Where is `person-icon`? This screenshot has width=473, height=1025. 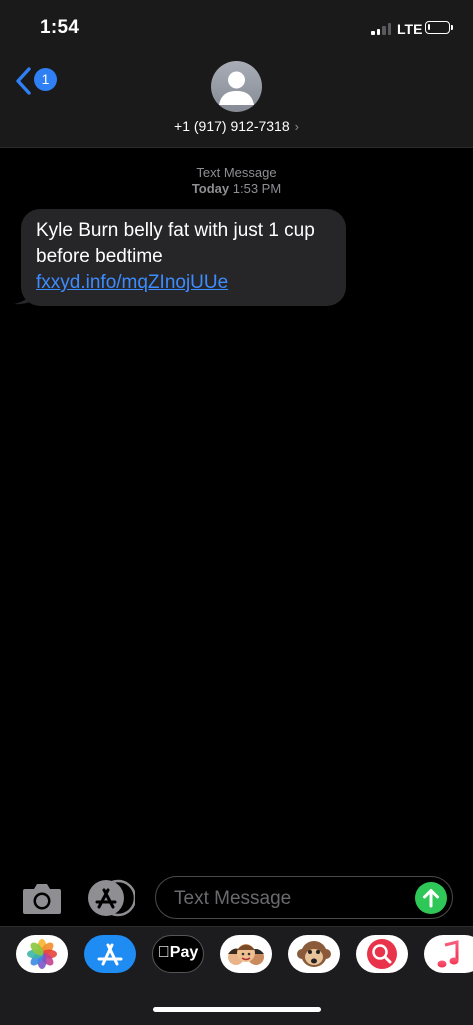
person-icon is located at coordinates (236, 88).